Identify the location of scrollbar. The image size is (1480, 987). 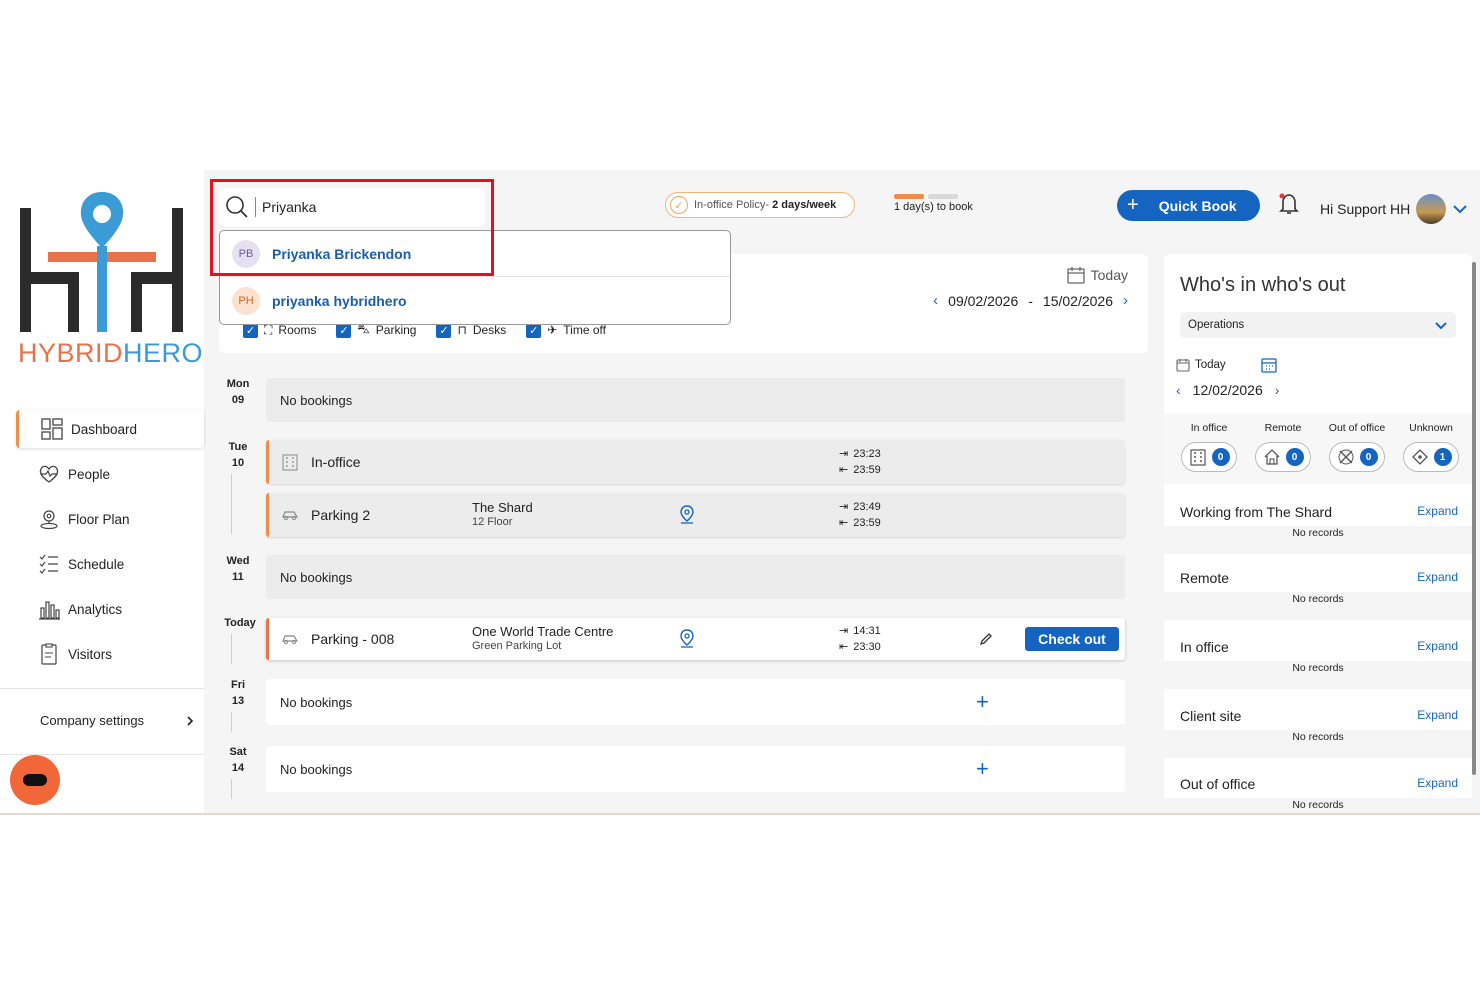
(1474, 518).